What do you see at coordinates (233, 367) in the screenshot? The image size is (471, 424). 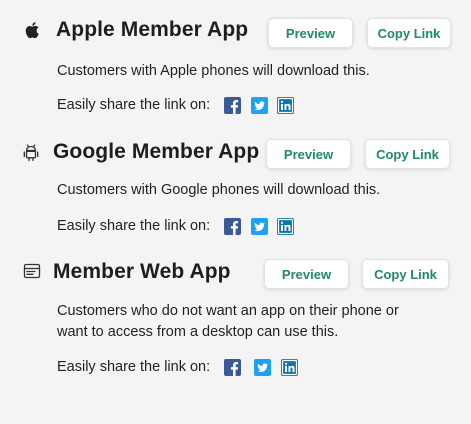 I see `facebook-icon` at bounding box center [233, 367].